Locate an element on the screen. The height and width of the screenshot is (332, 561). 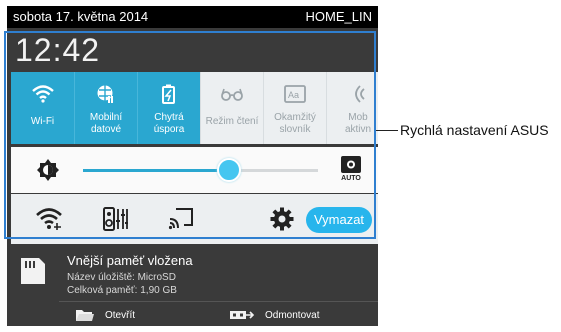
unmount-button: Odmontovat is located at coordinates (274, 315).